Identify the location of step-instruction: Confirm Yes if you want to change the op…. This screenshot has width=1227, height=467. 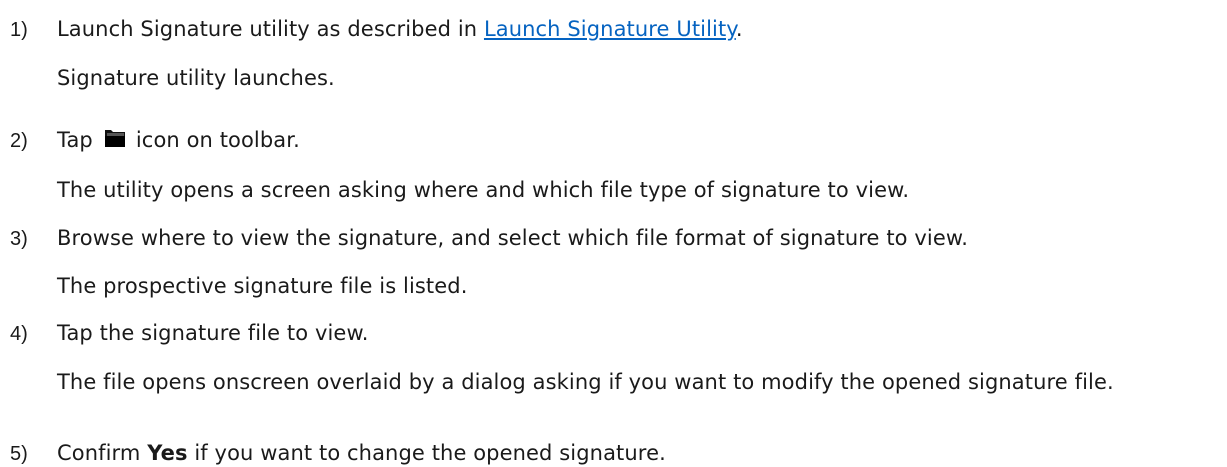
(361, 453).